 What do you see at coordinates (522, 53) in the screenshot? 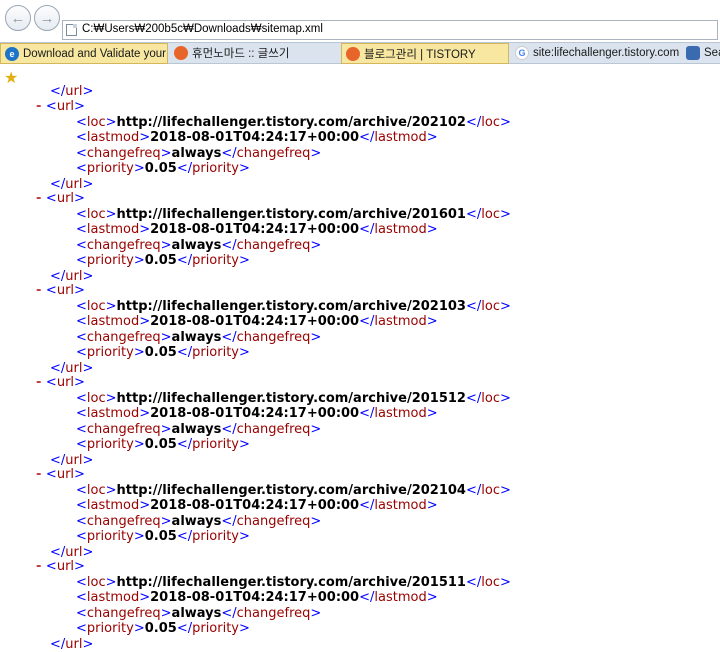
I see `google-icon: G` at bounding box center [522, 53].